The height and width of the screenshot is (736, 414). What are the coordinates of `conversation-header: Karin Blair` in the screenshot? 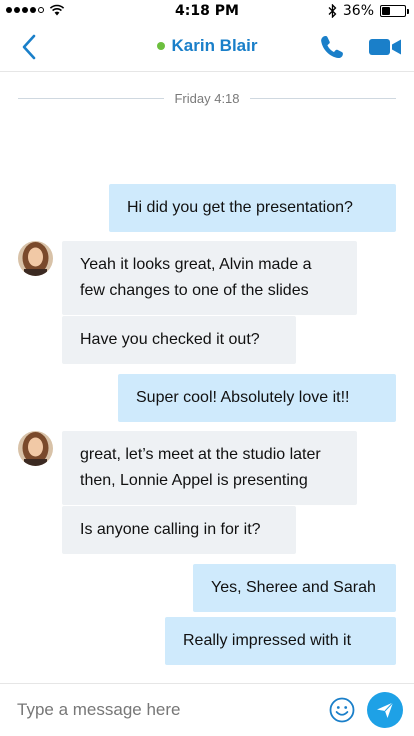 It's located at (207, 47).